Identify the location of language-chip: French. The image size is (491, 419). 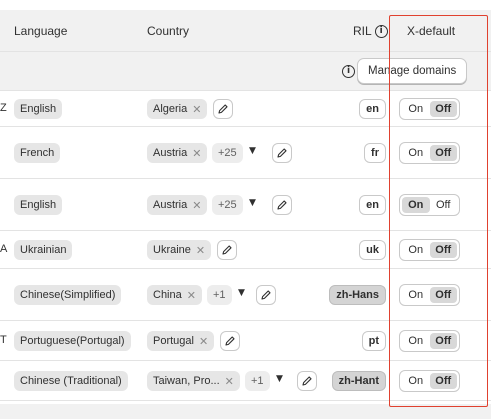
(37, 153).